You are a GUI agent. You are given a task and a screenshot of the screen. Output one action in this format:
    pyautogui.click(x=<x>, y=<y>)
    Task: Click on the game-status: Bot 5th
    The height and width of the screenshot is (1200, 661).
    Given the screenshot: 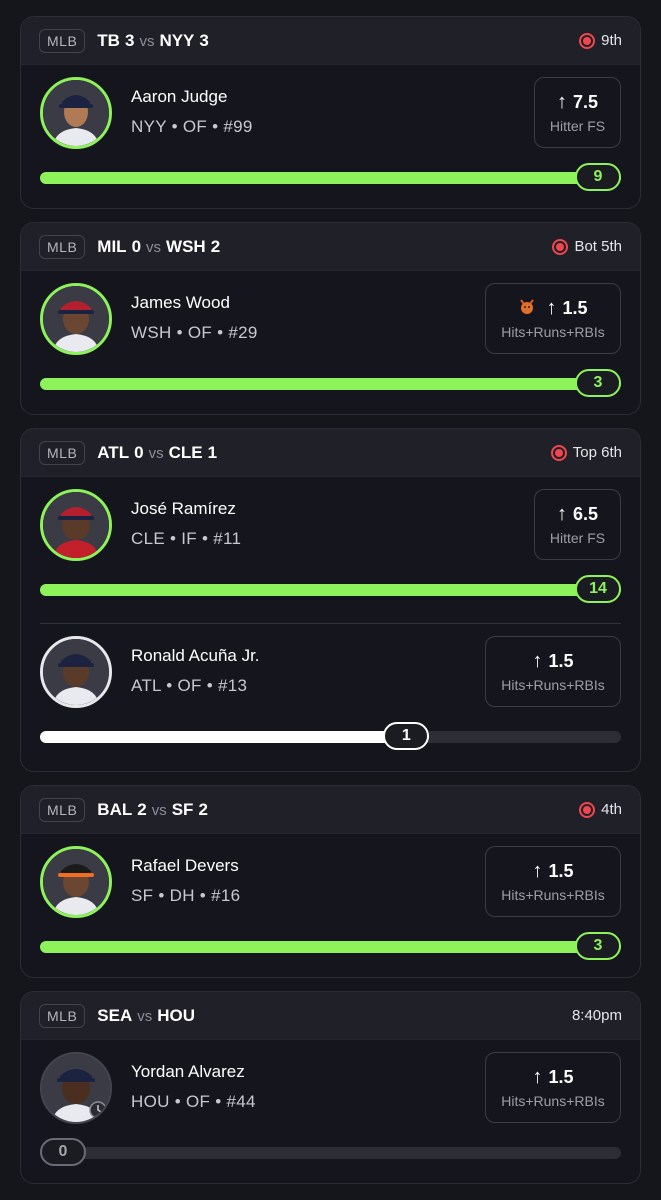 What is the action you would take?
    pyautogui.click(x=587, y=246)
    